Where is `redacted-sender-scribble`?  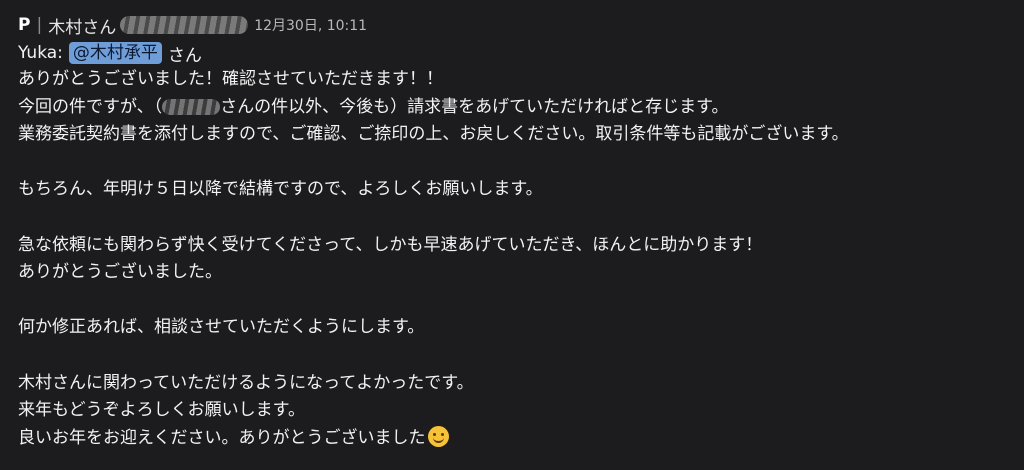
redacted-sender-scribble is located at coordinates (184, 25).